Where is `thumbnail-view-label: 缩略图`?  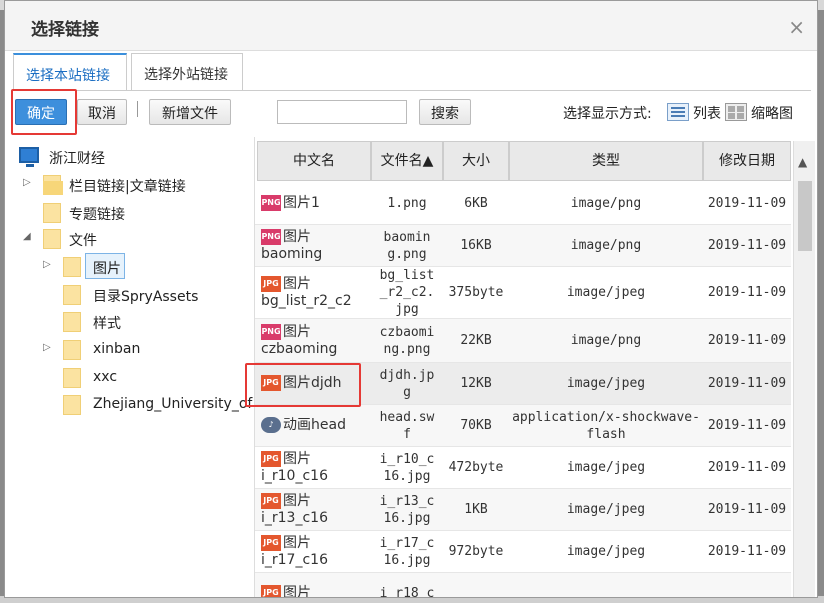
thumbnail-view-label: 缩略图 is located at coordinates (772, 113).